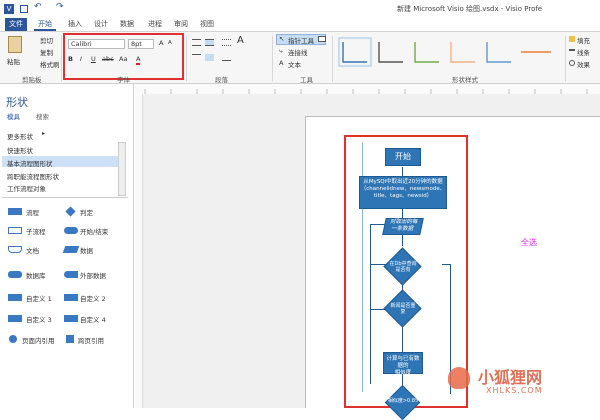 Image resolution: width=600 pixels, height=420 pixels. What do you see at coordinates (71, 230) in the screenshot?
I see `start-end-shape-icon` at bounding box center [71, 230].